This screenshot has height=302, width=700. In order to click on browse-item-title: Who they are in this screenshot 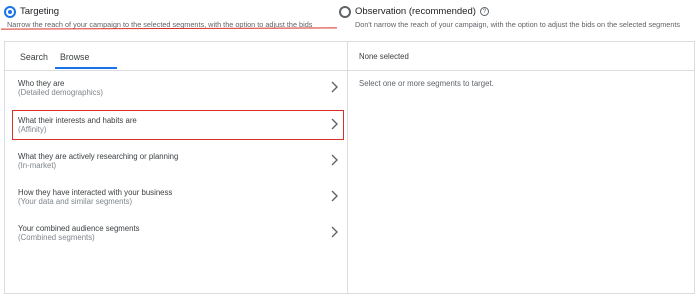, I will do `click(41, 83)`.